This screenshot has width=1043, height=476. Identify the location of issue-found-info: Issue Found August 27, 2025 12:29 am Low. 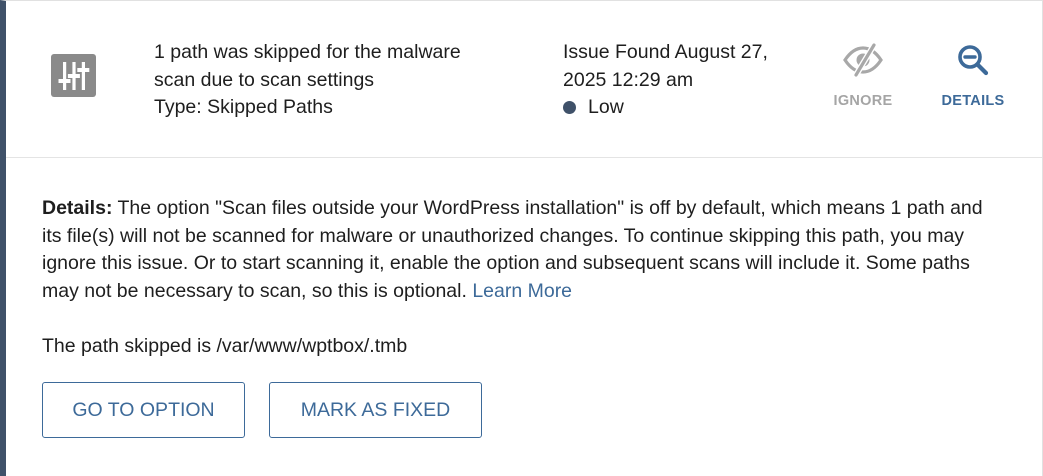
(665, 80).